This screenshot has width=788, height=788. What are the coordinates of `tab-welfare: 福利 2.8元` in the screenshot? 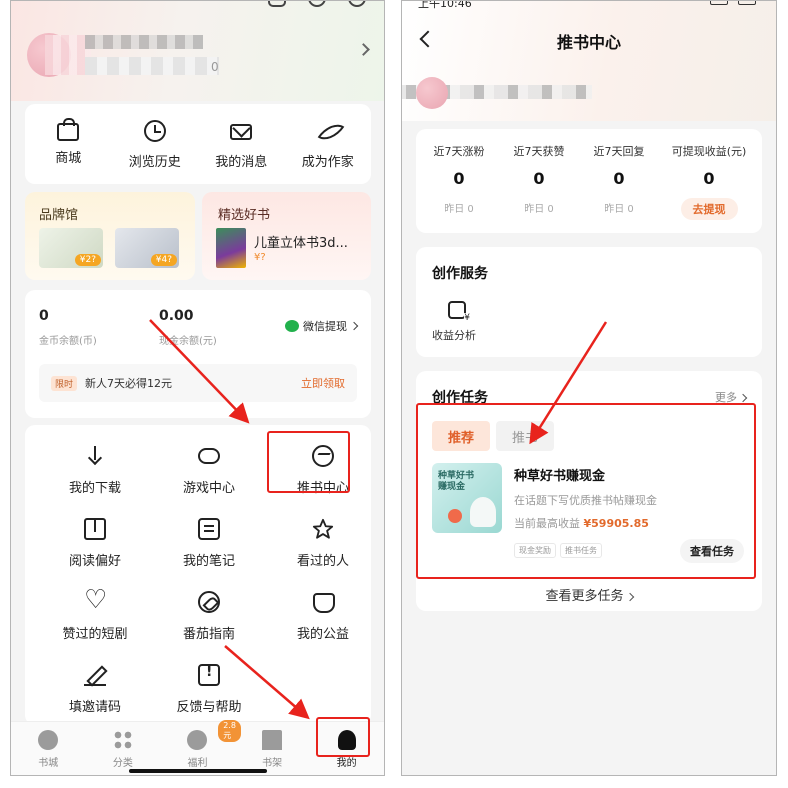 It's located at (200, 747).